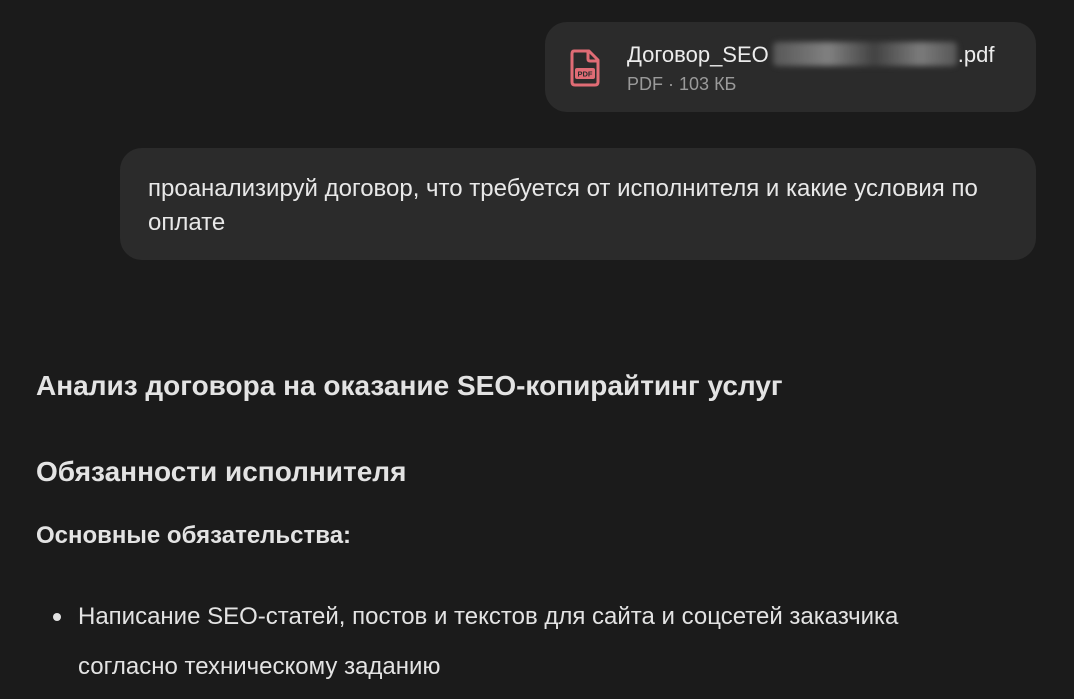 Image resolution: width=1074 pixels, height=699 pixels. What do you see at coordinates (585, 68) in the screenshot?
I see `pdf-file-icon: PDF` at bounding box center [585, 68].